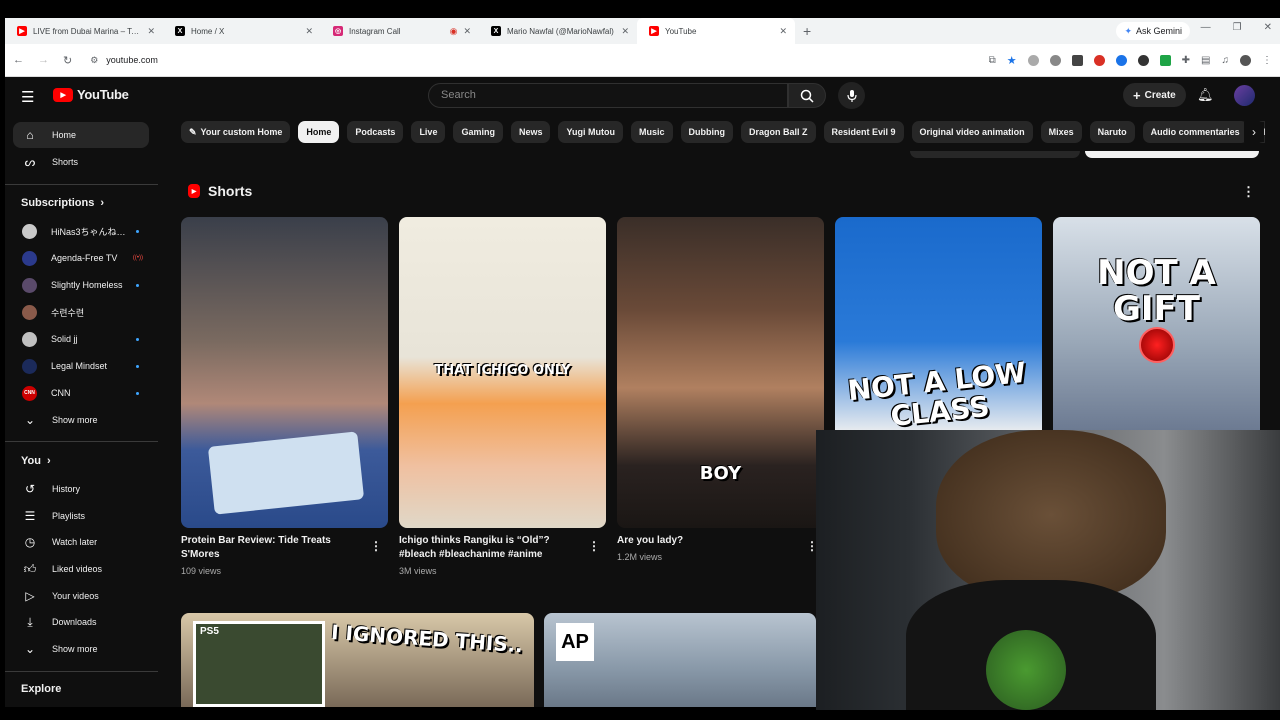 This screenshot has width=1280, height=720. What do you see at coordinates (357, 660) in the screenshot?
I see `video-thumbnail: PS5 I IGNORED THIS..` at bounding box center [357, 660].